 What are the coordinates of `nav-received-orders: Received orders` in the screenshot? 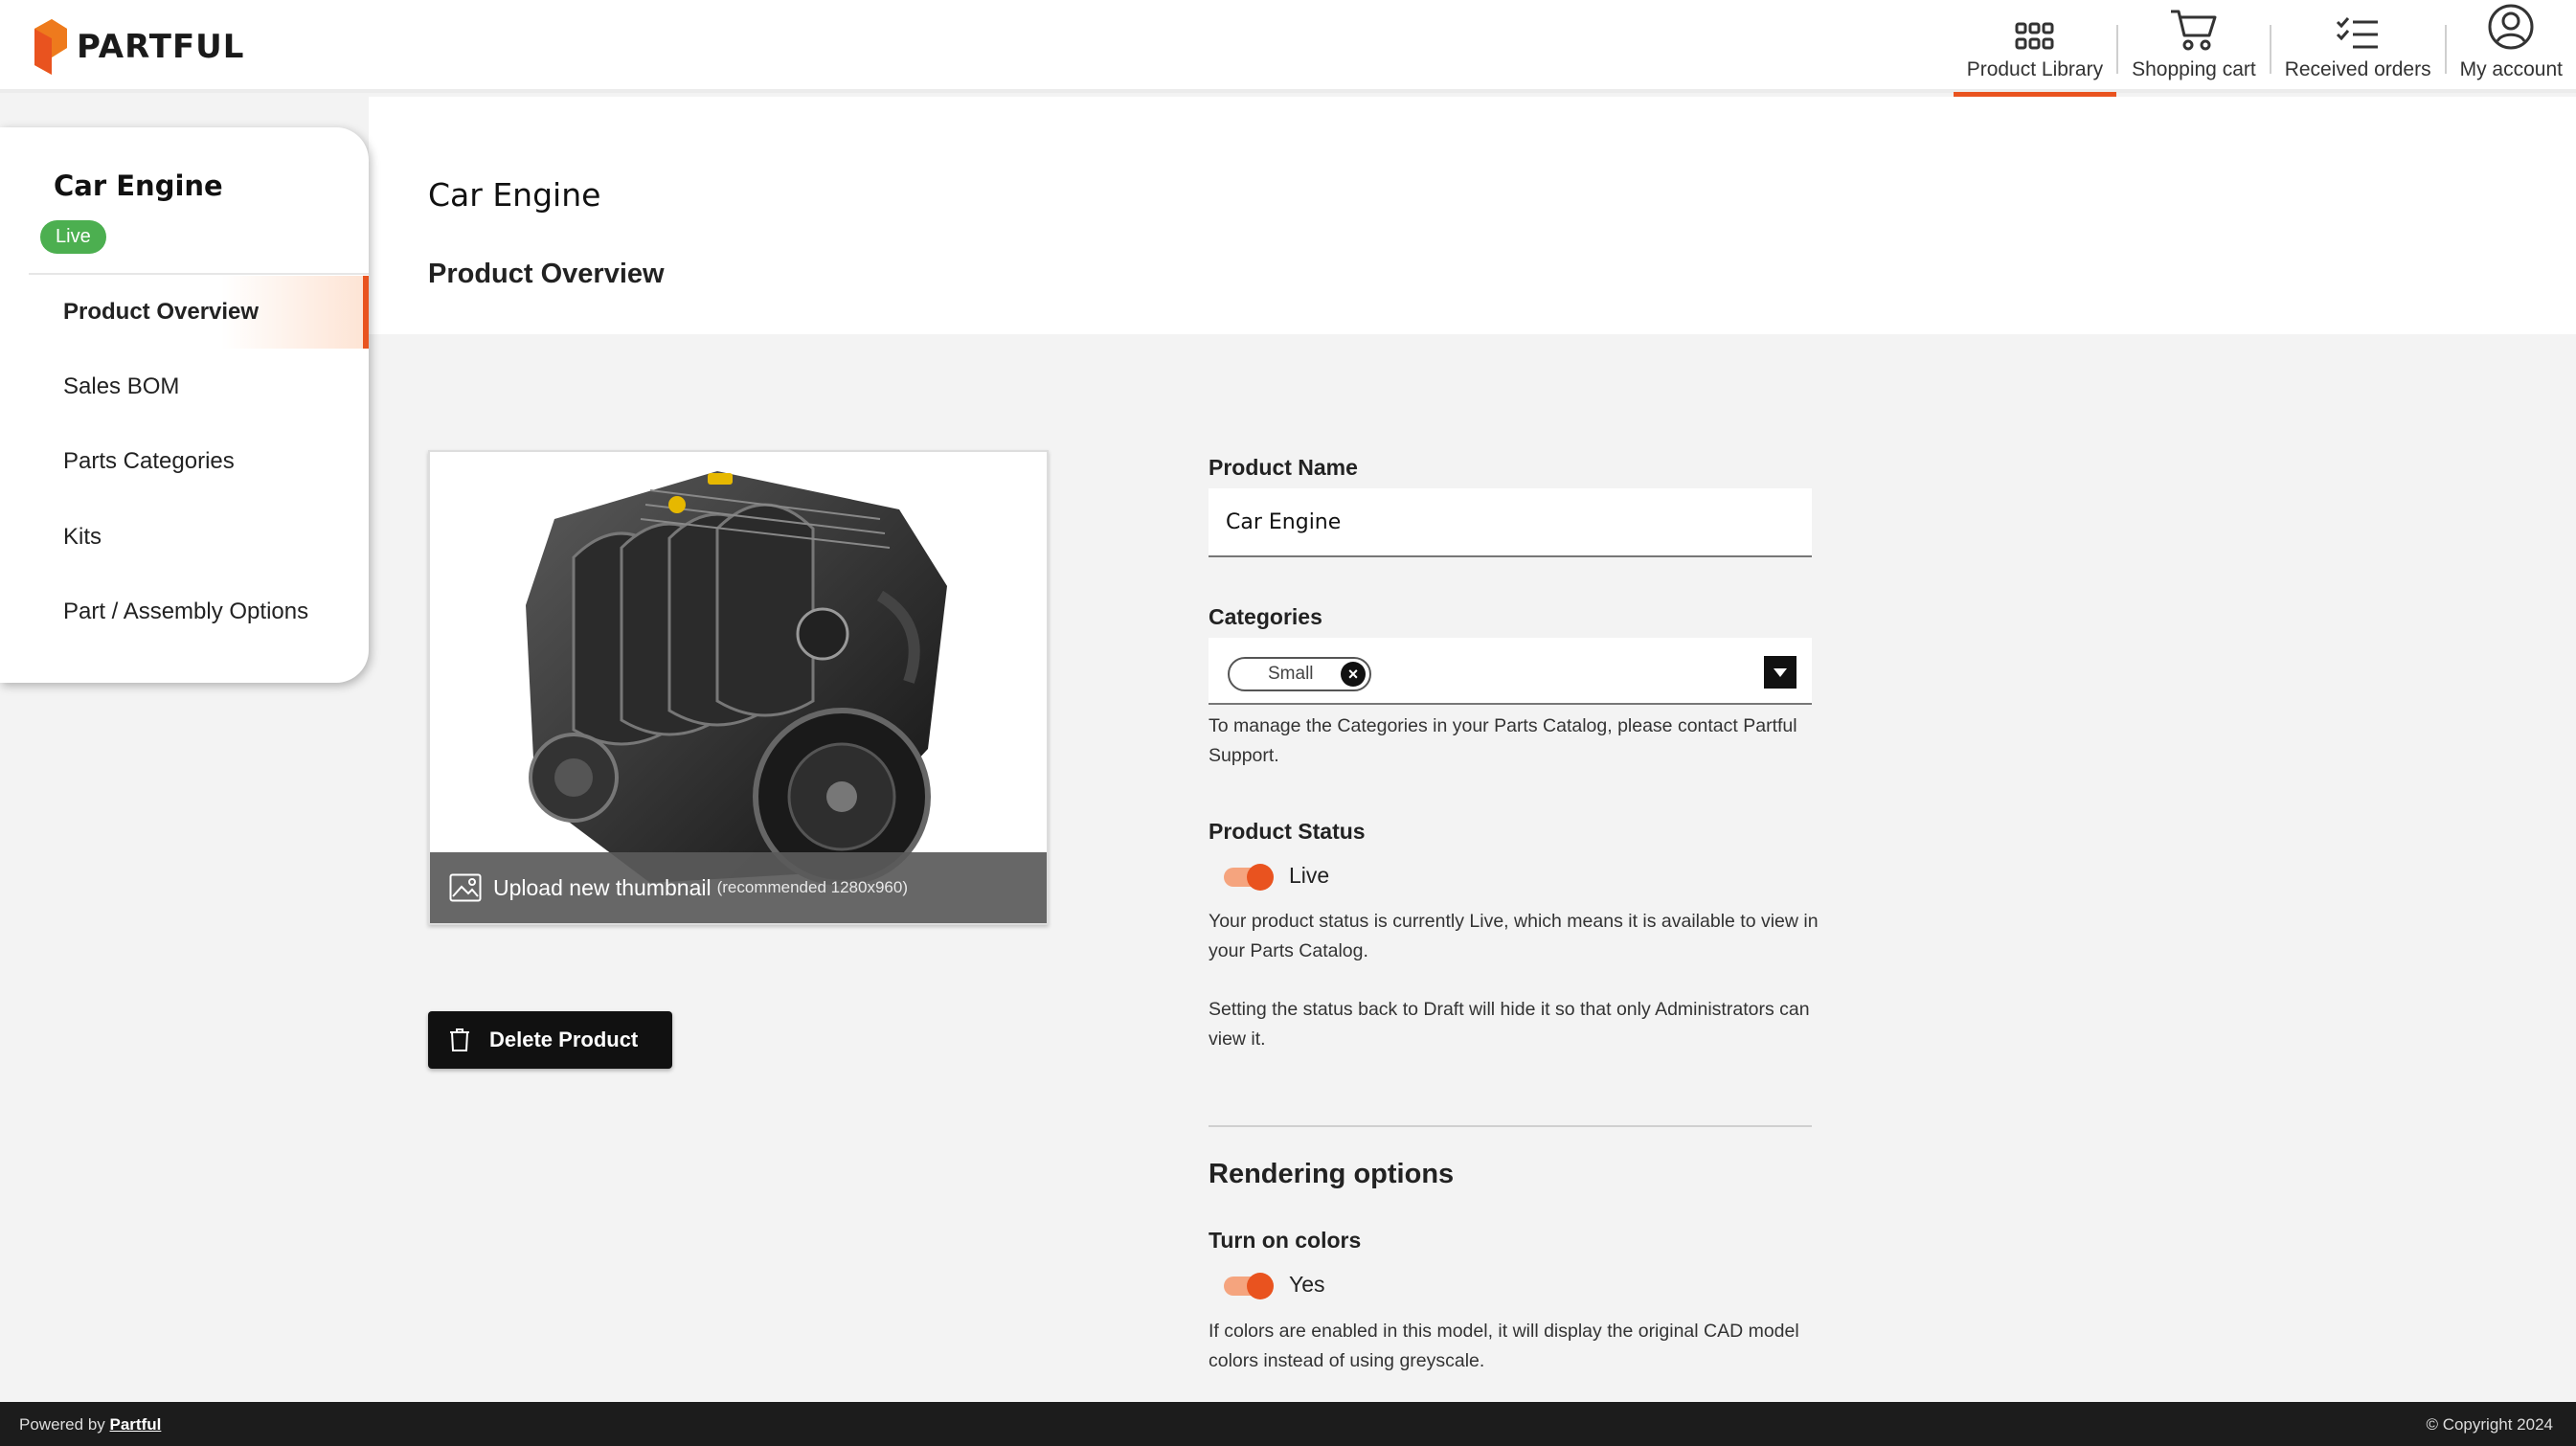 It's located at (2358, 46).